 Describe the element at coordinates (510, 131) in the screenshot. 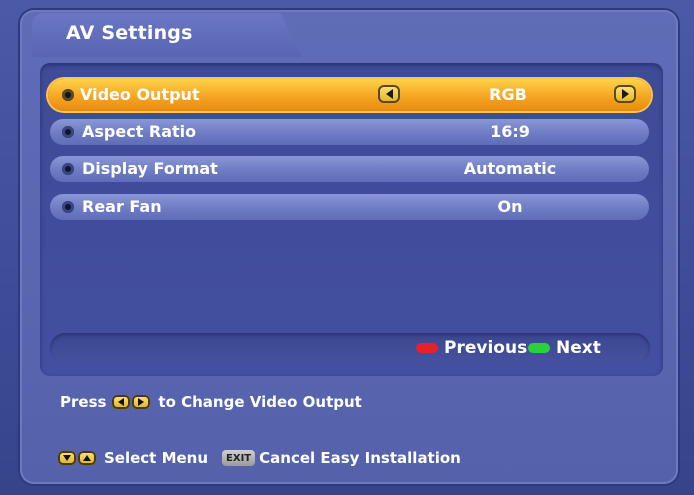

I see `row-value: 16:9` at that location.